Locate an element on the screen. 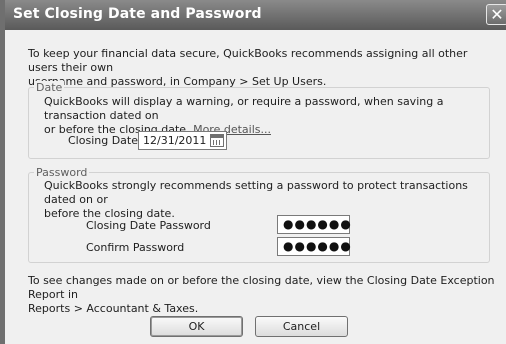 The image size is (506, 344). closing-date-field: 12/31/2011 is located at coordinates (182, 140).